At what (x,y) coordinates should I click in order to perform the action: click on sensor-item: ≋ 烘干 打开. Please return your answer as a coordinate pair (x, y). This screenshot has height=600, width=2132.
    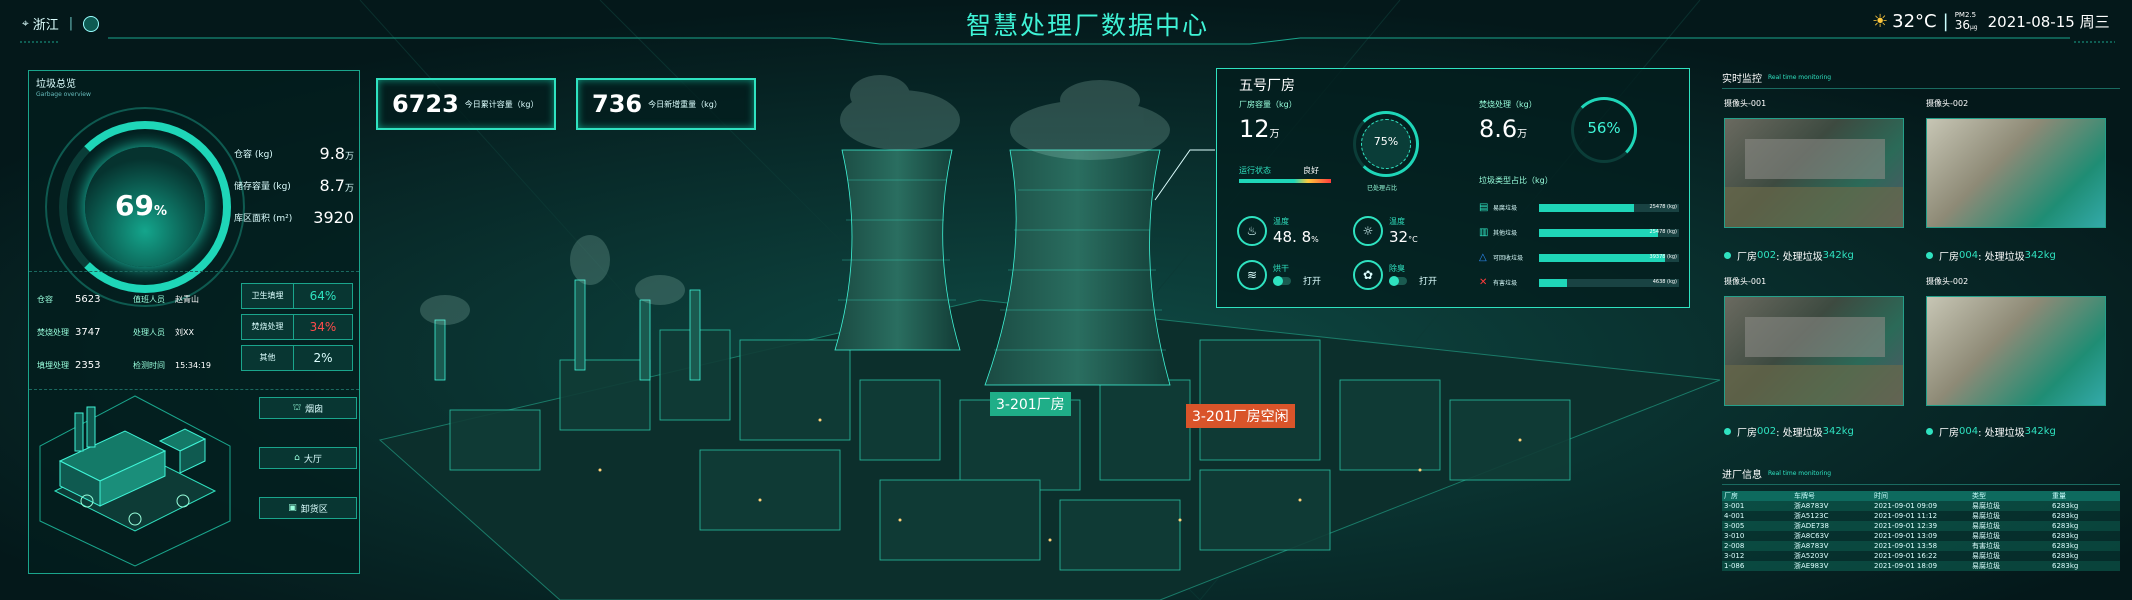
    Looking at the image, I should click on (1295, 275).